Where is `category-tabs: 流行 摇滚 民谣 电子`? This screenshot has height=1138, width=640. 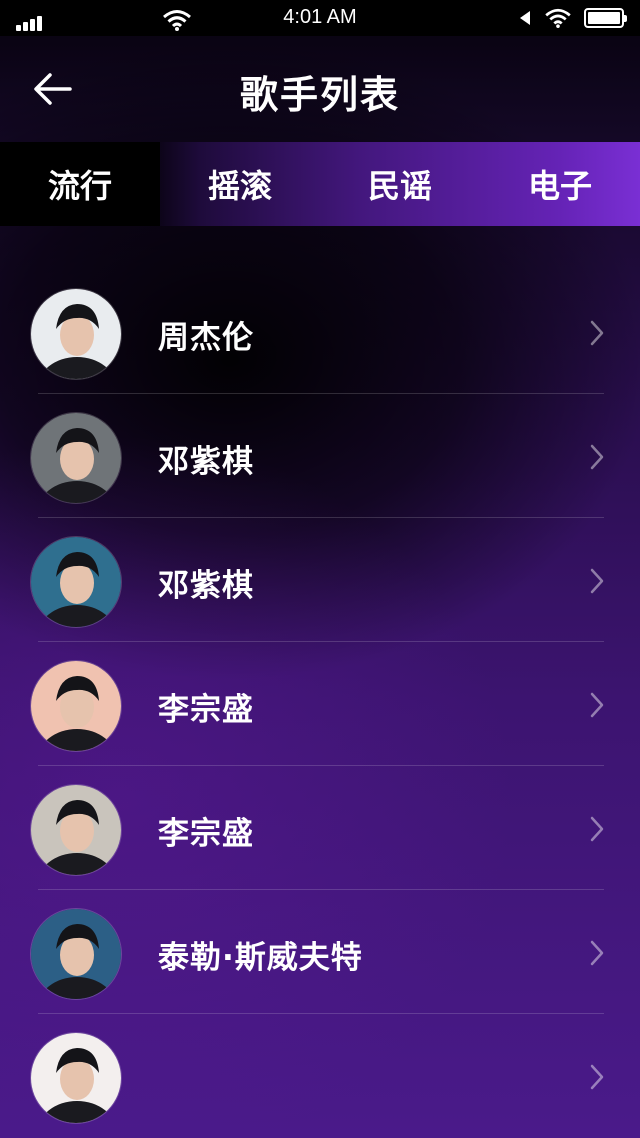
category-tabs: 流行 摇滚 民谣 电子 is located at coordinates (320, 184).